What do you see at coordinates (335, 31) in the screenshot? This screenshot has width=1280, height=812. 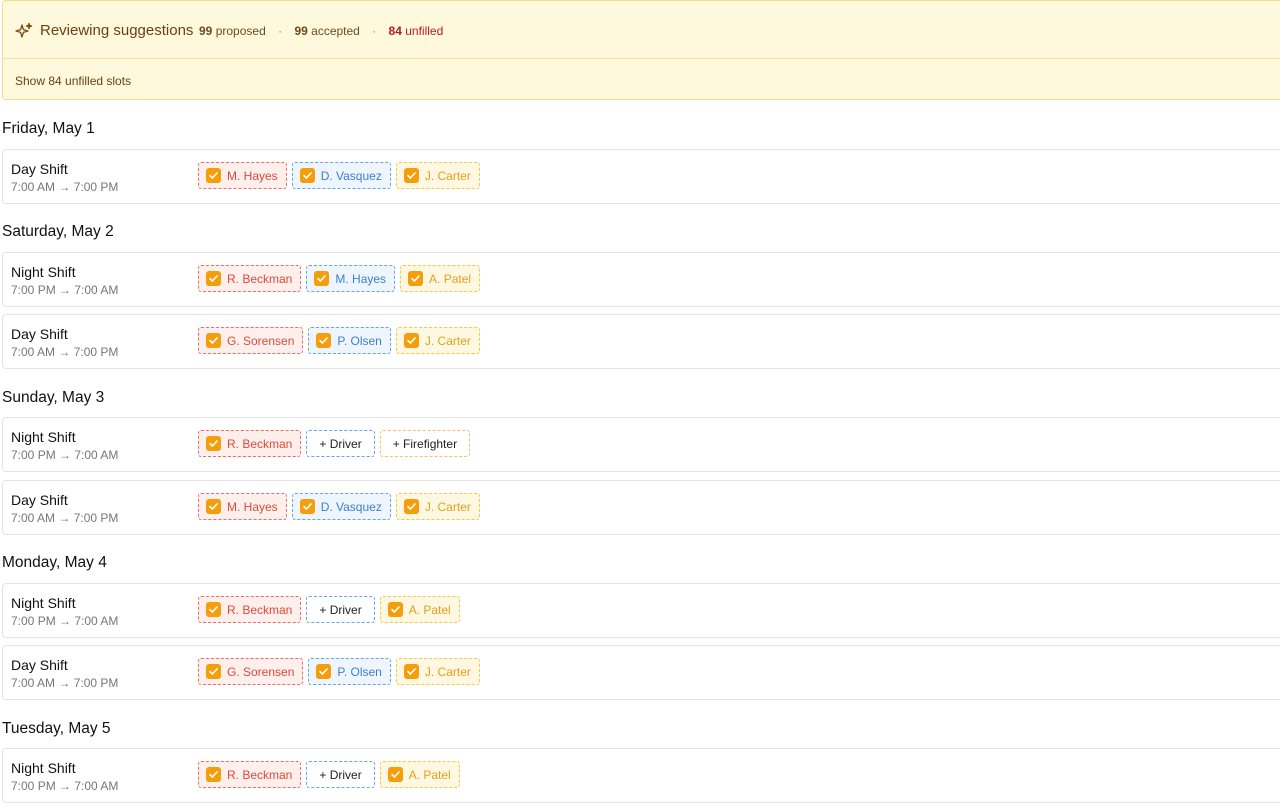 I see `accepted-label: accepted` at bounding box center [335, 31].